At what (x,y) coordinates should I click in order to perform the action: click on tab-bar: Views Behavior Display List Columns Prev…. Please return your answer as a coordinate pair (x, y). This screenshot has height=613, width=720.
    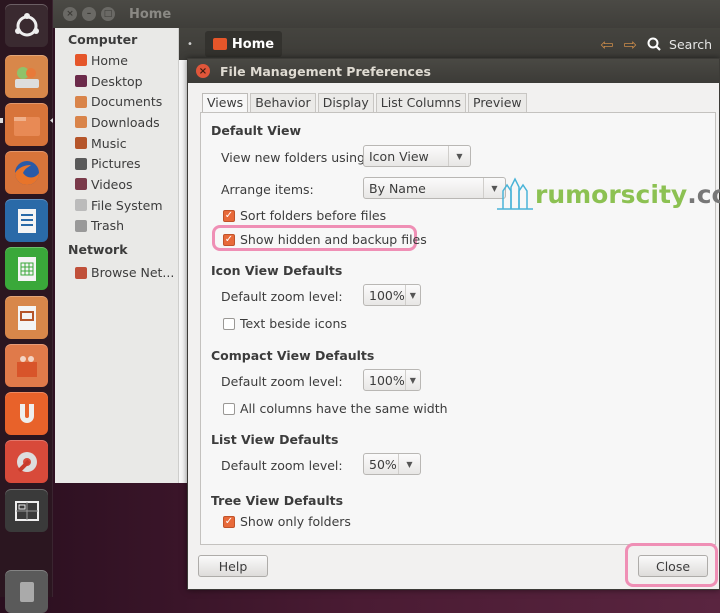
    Looking at the image, I should click on (365, 103).